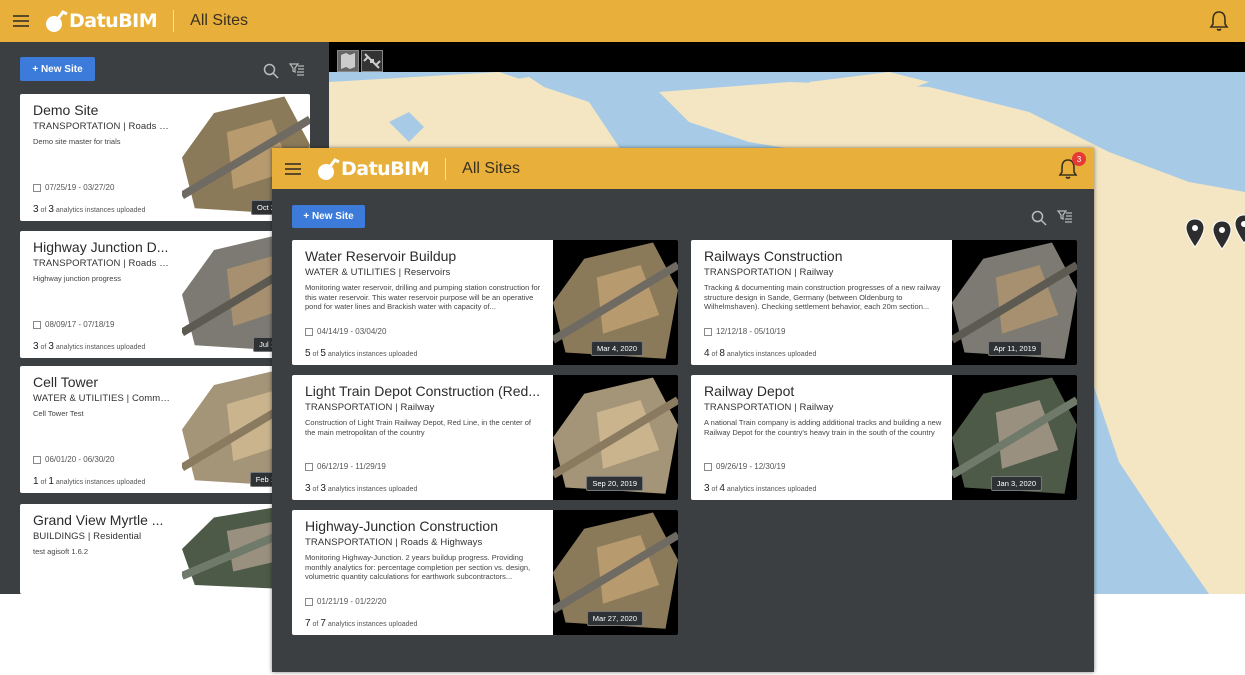 Image resolution: width=1245 pixels, height=675 pixels. I want to click on analytics-total: 1, so click(51, 481).